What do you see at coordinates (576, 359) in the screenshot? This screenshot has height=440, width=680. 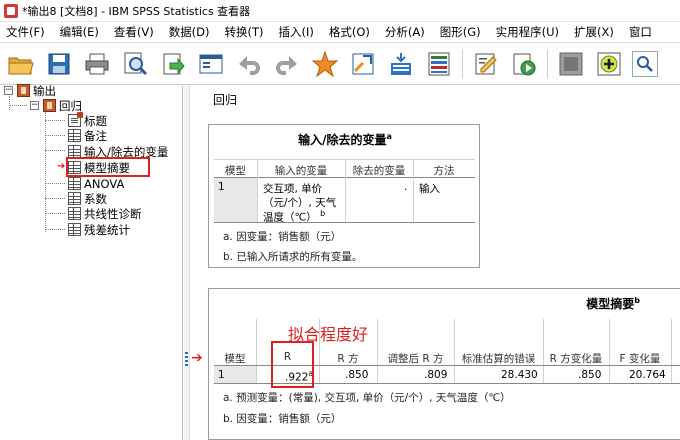 I see `col-header-r2-change: R 方变化量` at bounding box center [576, 359].